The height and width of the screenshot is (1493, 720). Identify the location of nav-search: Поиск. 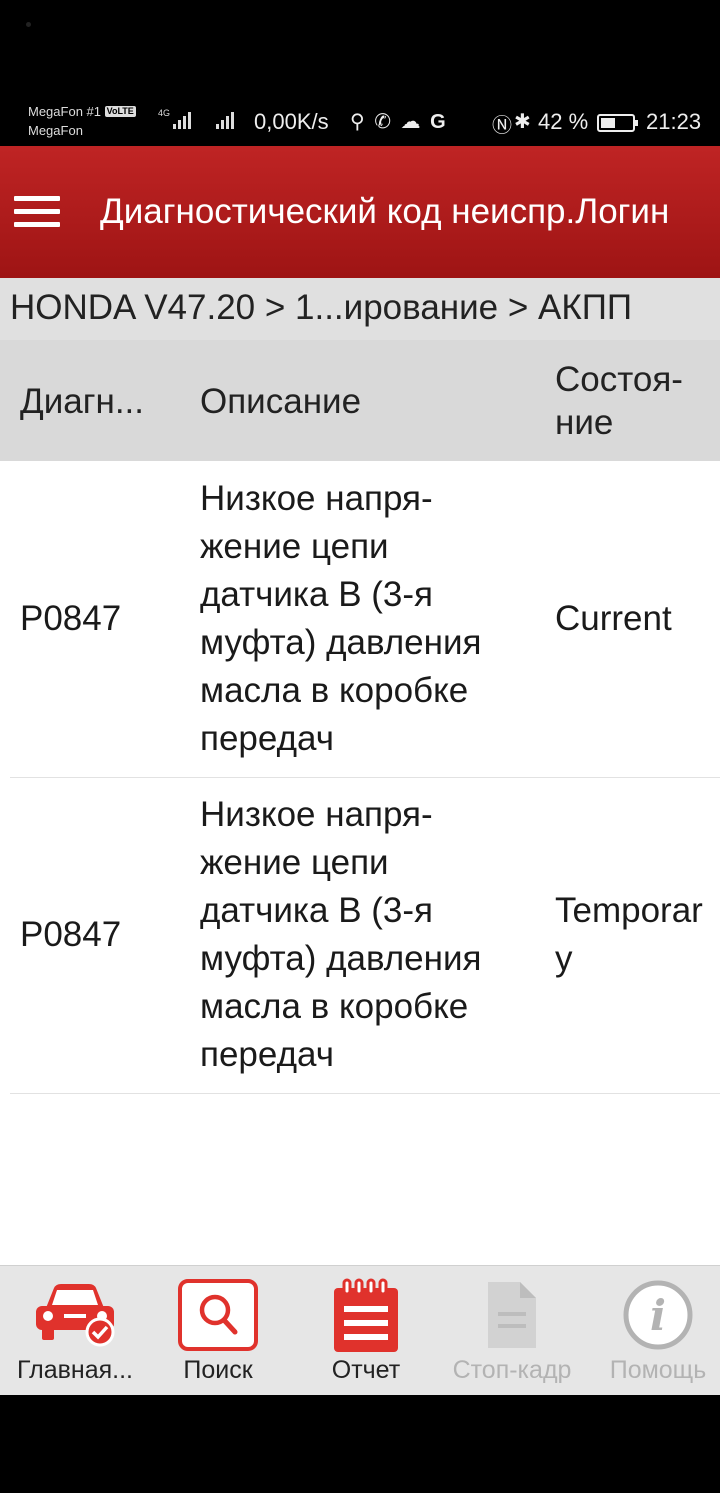
(218, 1331).